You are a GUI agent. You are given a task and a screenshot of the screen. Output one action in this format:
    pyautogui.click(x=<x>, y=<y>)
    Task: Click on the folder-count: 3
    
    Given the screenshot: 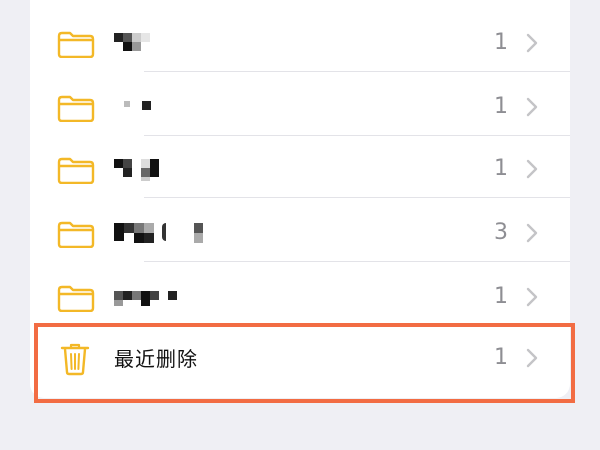 What is the action you would take?
    pyautogui.click(x=501, y=232)
    